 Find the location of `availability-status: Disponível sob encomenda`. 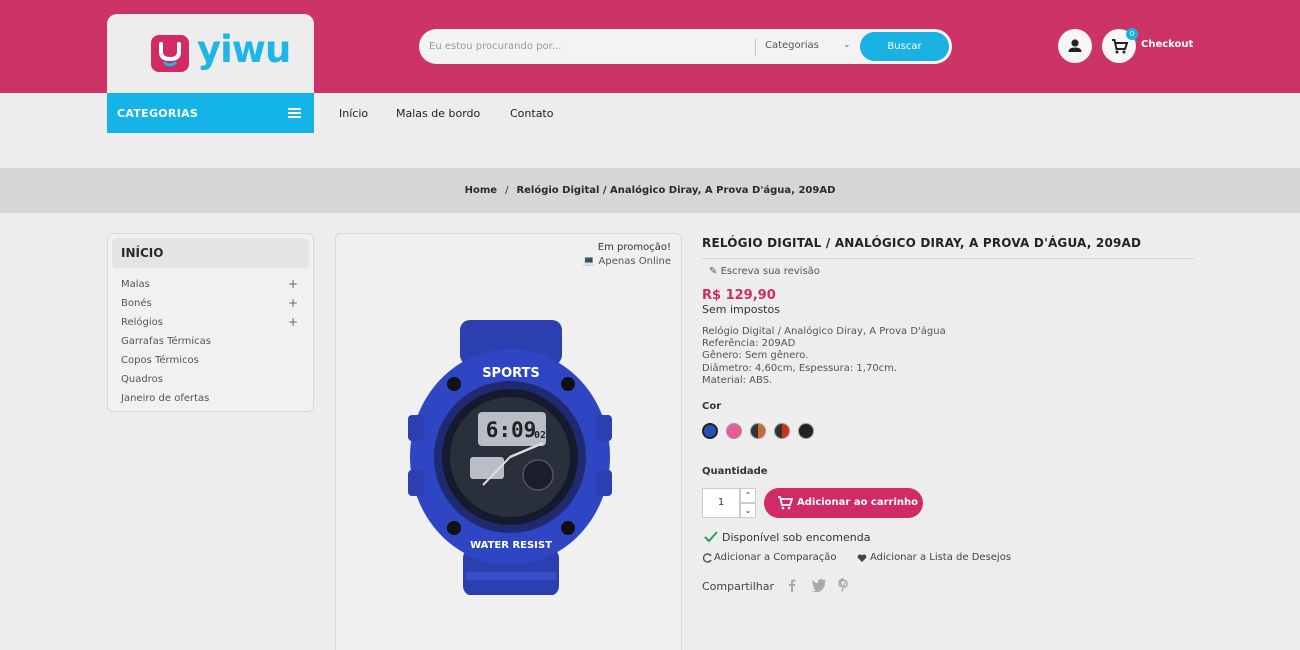

availability-status: Disponível sob encomenda is located at coordinates (796, 537).